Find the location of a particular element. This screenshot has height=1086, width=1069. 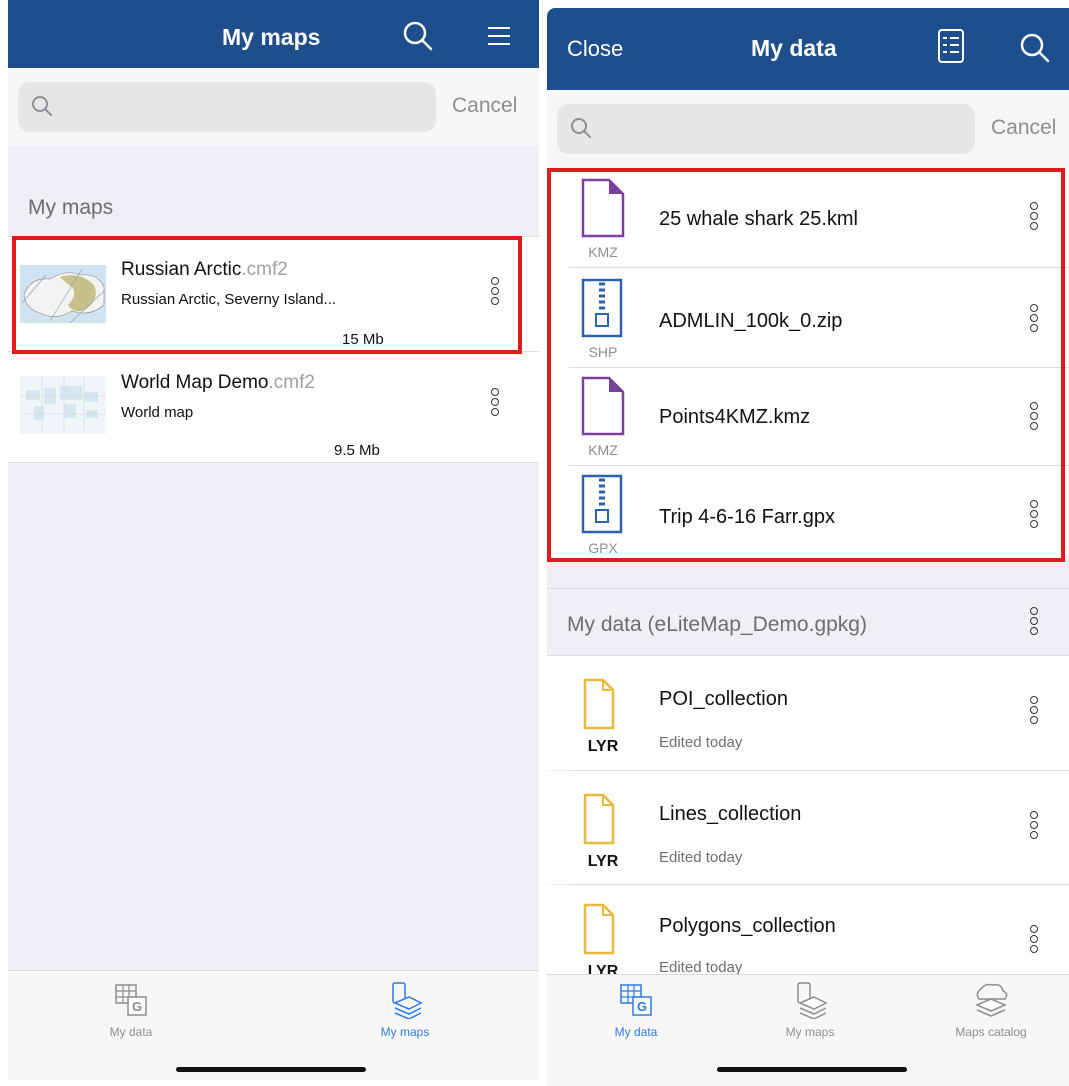

layer-row: LYR Polygons_collection Edited today is located at coordinates (808, 930).